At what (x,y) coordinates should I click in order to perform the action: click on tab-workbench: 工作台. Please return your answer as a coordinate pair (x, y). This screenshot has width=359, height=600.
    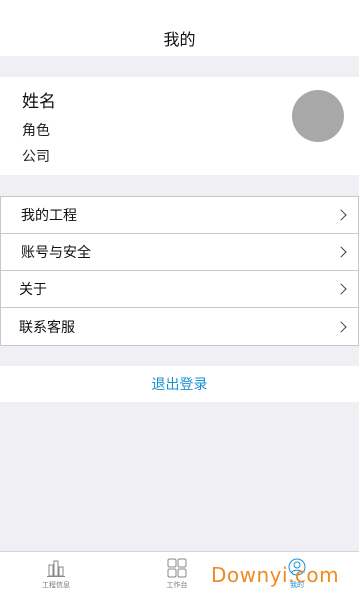
    Looking at the image, I should click on (177, 574).